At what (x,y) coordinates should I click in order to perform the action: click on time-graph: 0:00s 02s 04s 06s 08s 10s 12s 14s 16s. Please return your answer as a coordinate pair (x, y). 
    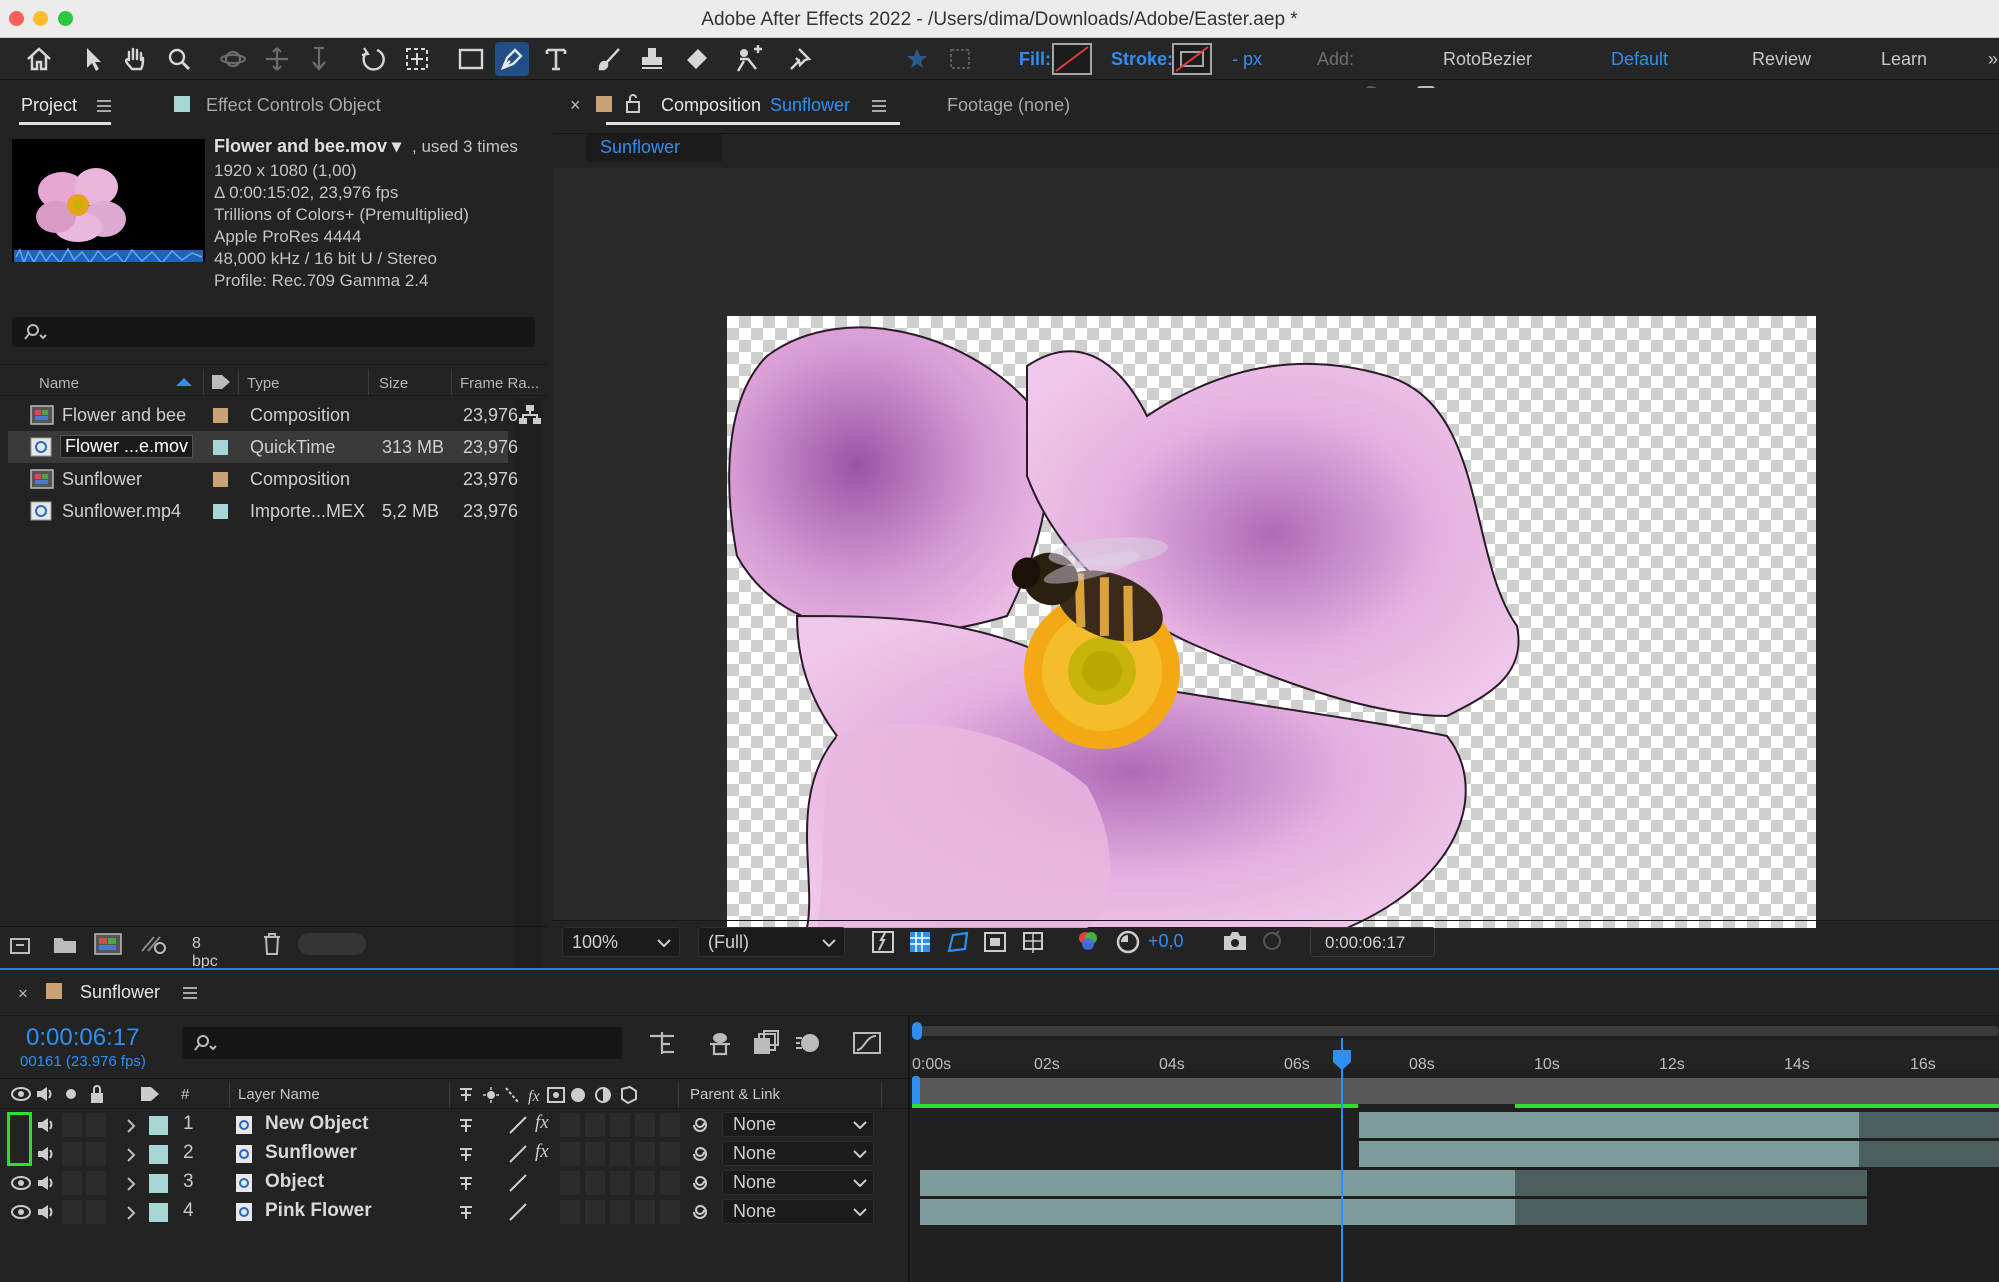
    Looking at the image, I should click on (1455, 1149).